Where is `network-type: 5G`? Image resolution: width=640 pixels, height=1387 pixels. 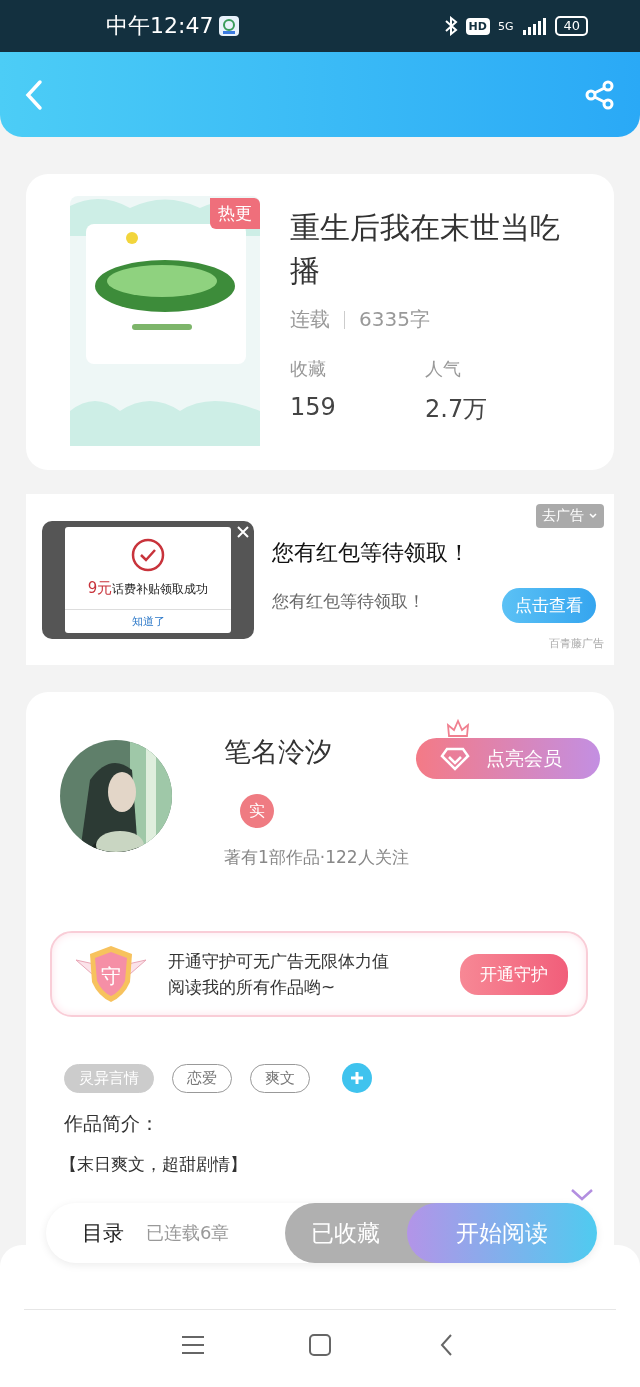
network-type: 5G is located at coordinates (505, 26).